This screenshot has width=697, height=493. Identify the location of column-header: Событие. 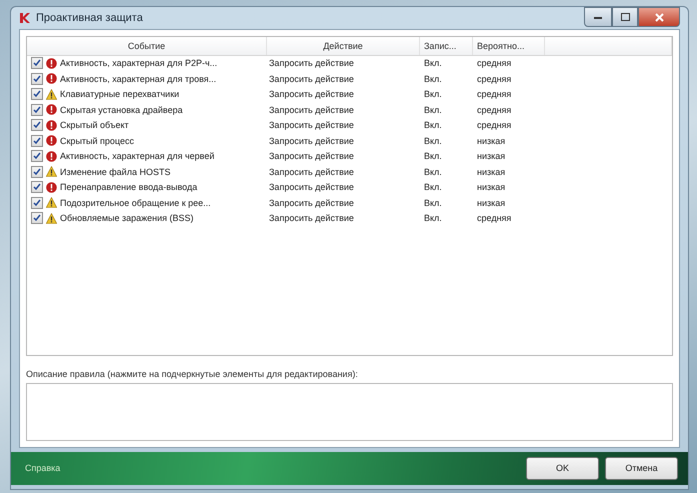
(147, 45).